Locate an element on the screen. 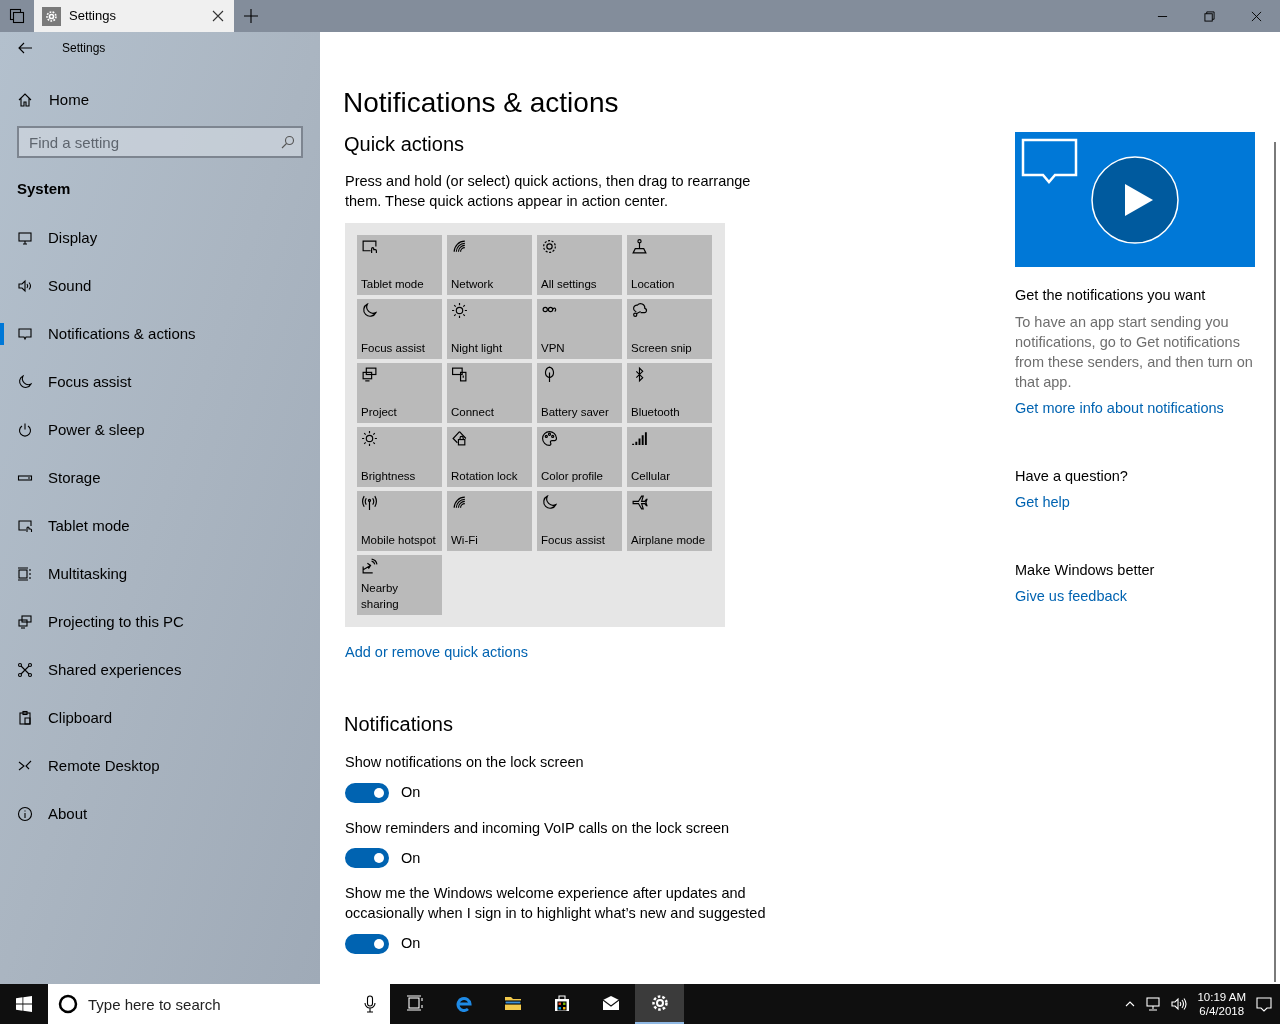  quick-action-tile: Bluetooth is located at coordinates (669, 393).